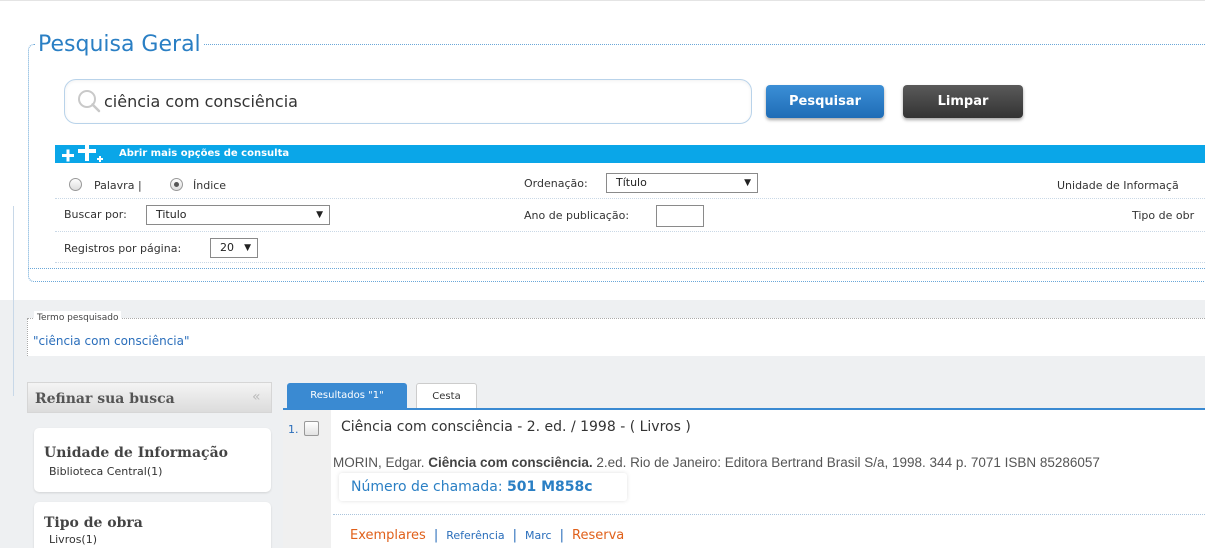 This screenshot has height=548, width=1205. I want to click on refine-title: Refinar sua busca, so click(105, 399).